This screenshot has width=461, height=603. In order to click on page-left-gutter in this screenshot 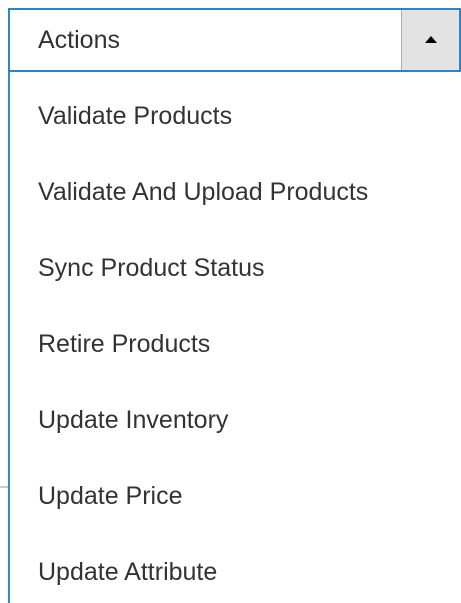, I will do `click(4, 301)`.